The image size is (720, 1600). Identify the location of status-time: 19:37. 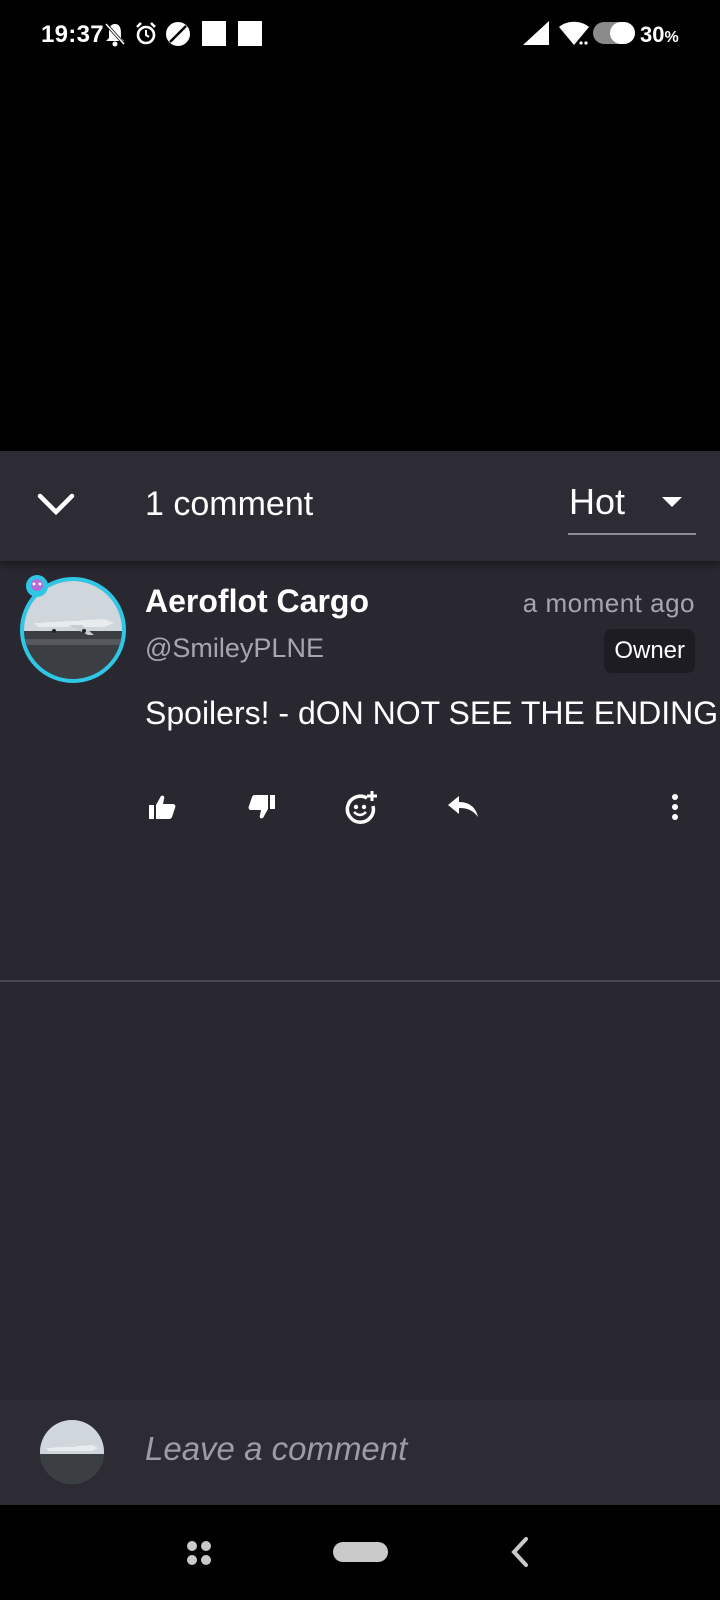
(72, 34).